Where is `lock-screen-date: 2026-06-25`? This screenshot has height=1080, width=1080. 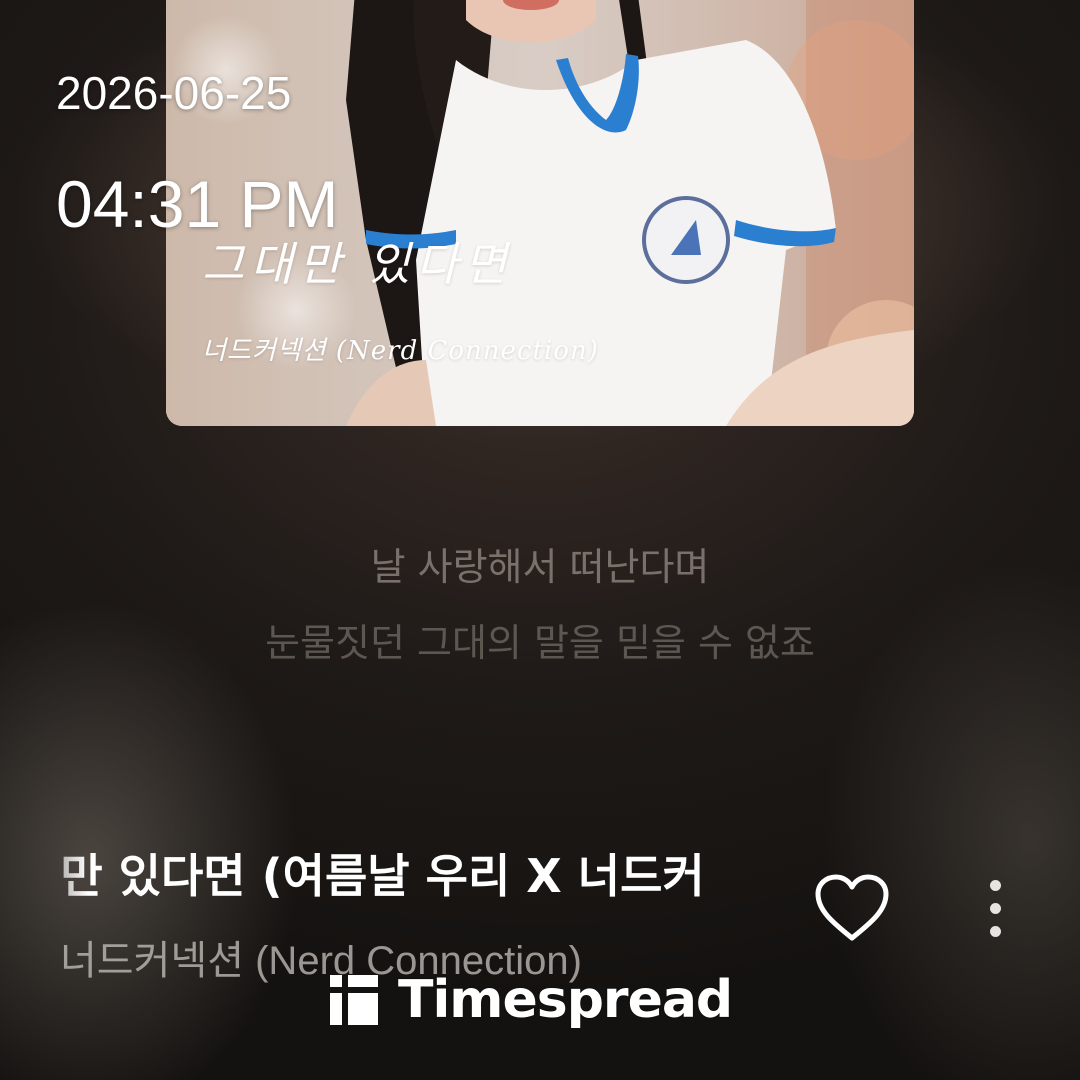 lock-screen-date: 2026-06-25 is located at coordinates (174, 93).